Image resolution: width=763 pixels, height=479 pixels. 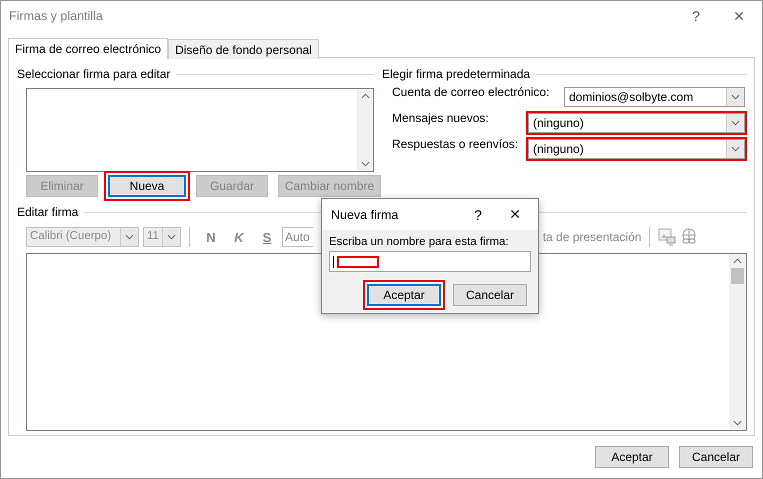 What do you see at coordinates (333, 262) in the screenshot?
I see `text-cursor` at bounding box center [333, 262].